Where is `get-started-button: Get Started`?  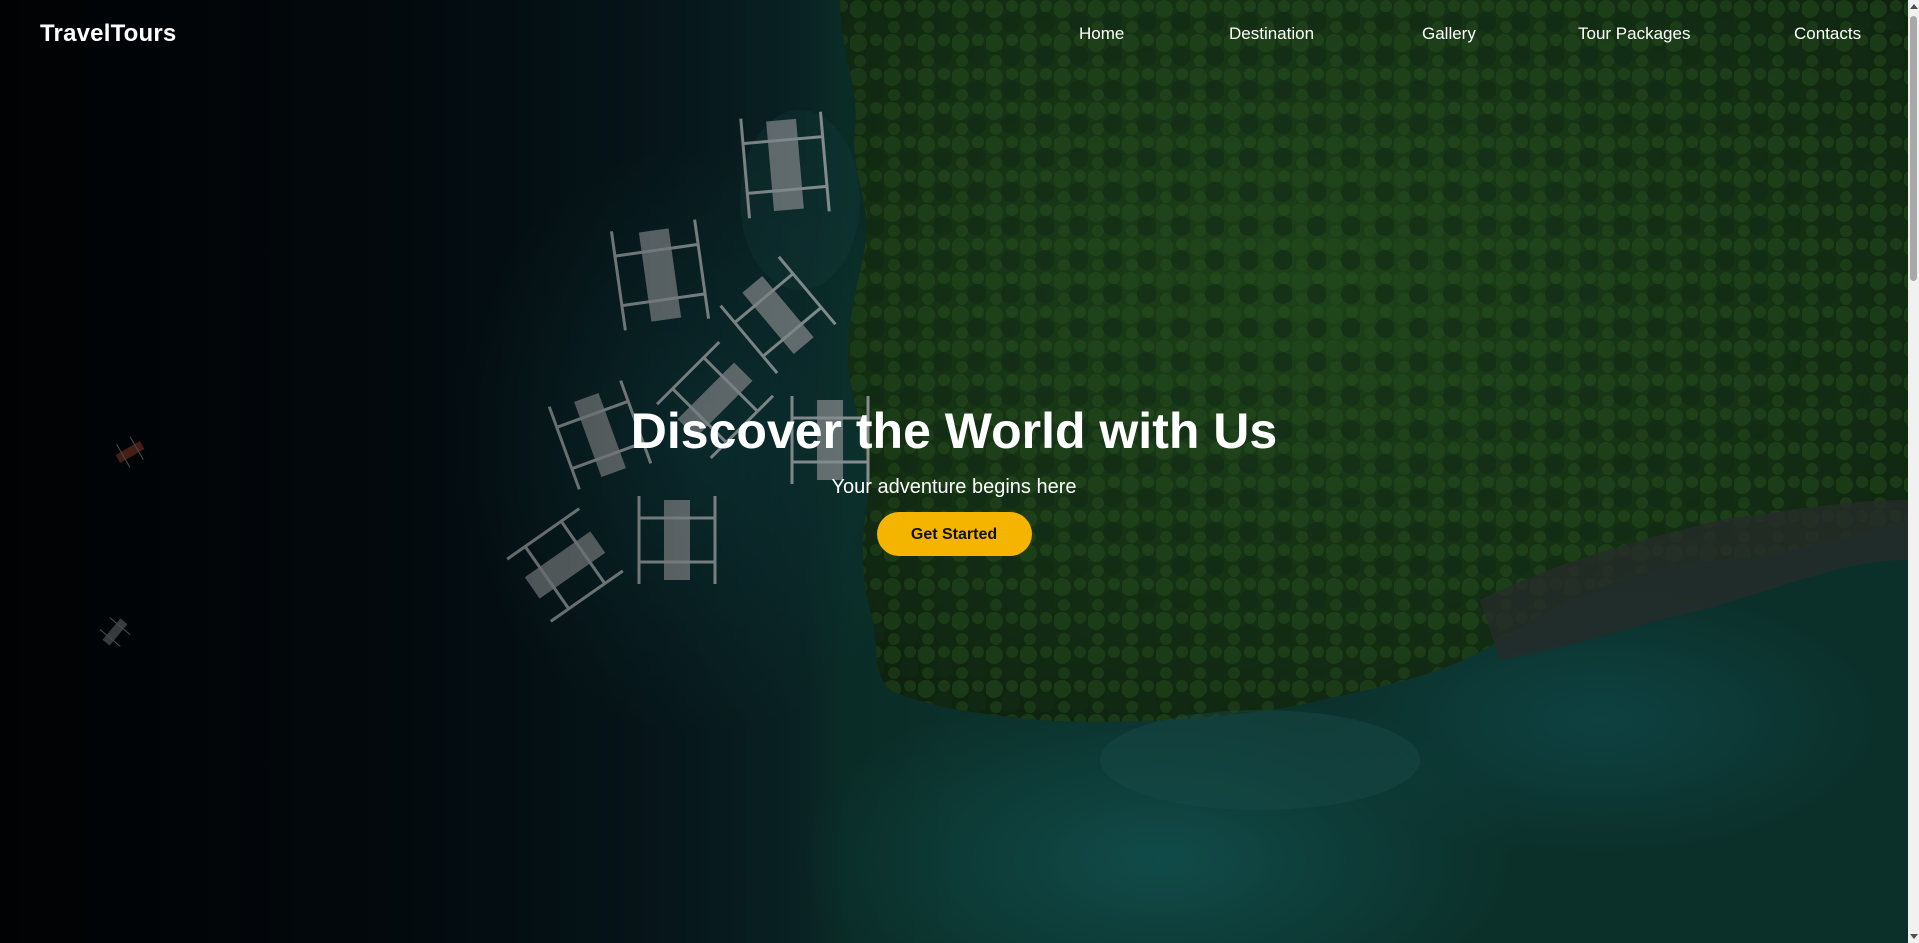
get-started-button: Get Started is located at coordinates (954, 534).